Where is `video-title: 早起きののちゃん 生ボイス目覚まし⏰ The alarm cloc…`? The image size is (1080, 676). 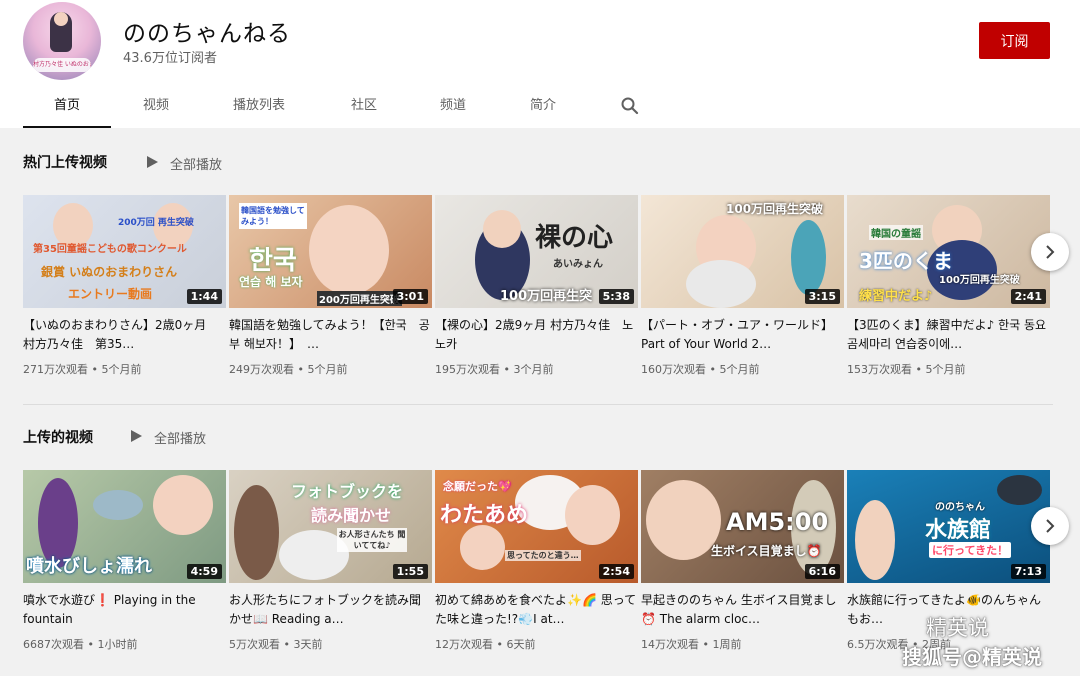 video-title: 早起きののちゃん 生ボイス目覚まし⏰ The alarm cloc… is located at coordinates (742, 610).